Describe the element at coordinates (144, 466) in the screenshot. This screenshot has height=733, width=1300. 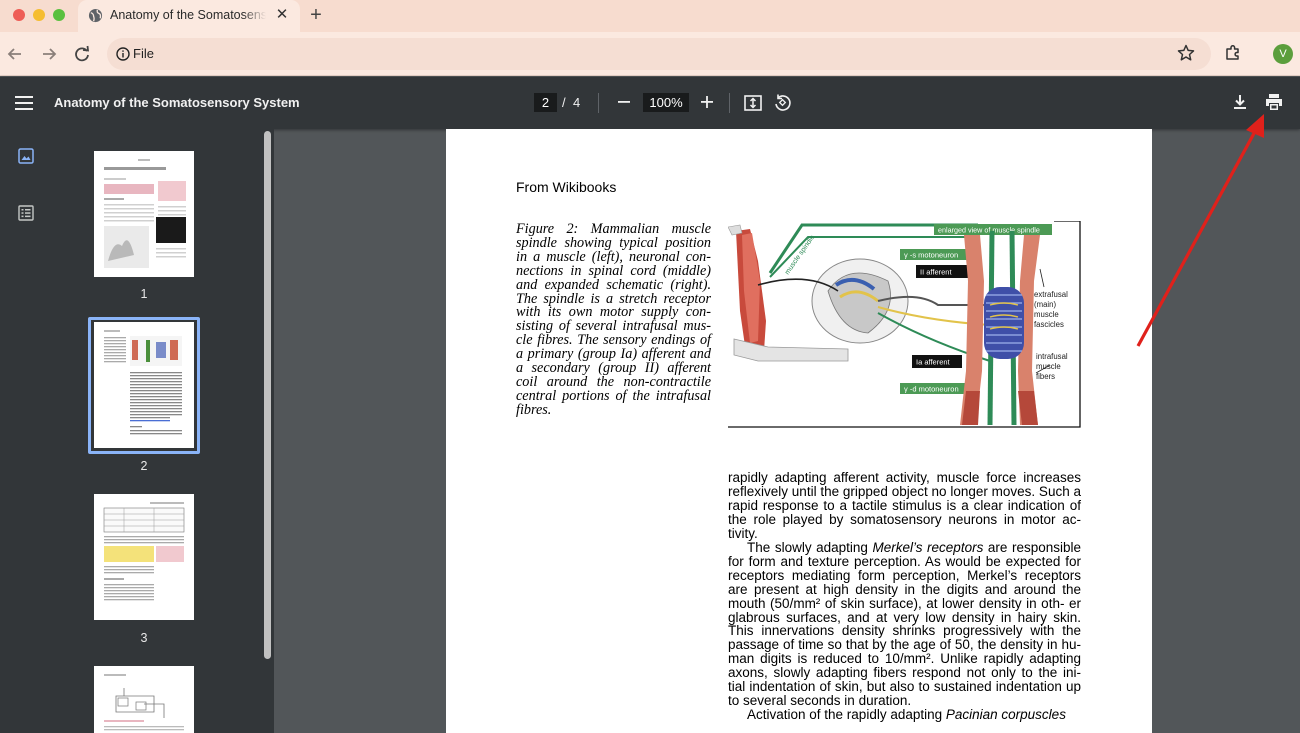
I see `thumbnail-label: 2` at that location.